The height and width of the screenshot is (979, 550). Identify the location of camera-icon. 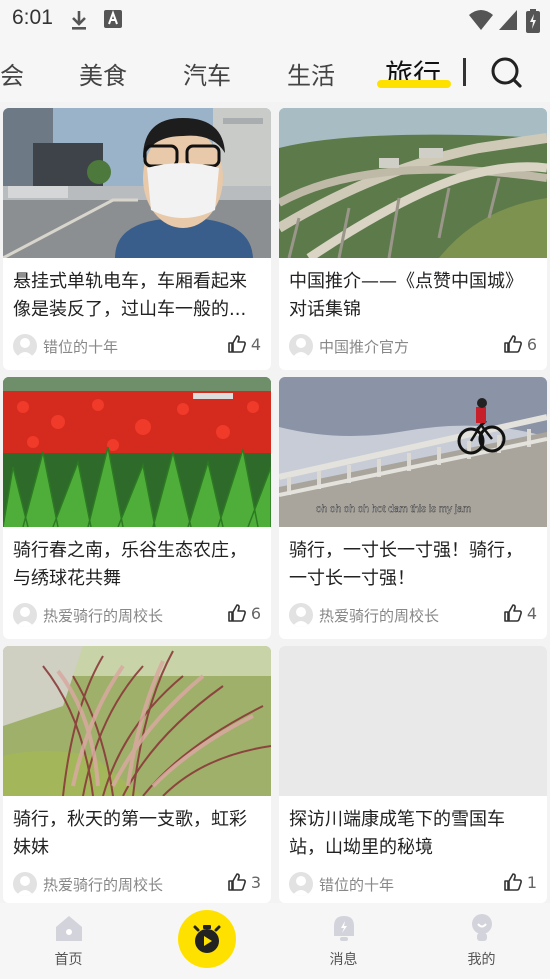
(207, 939).